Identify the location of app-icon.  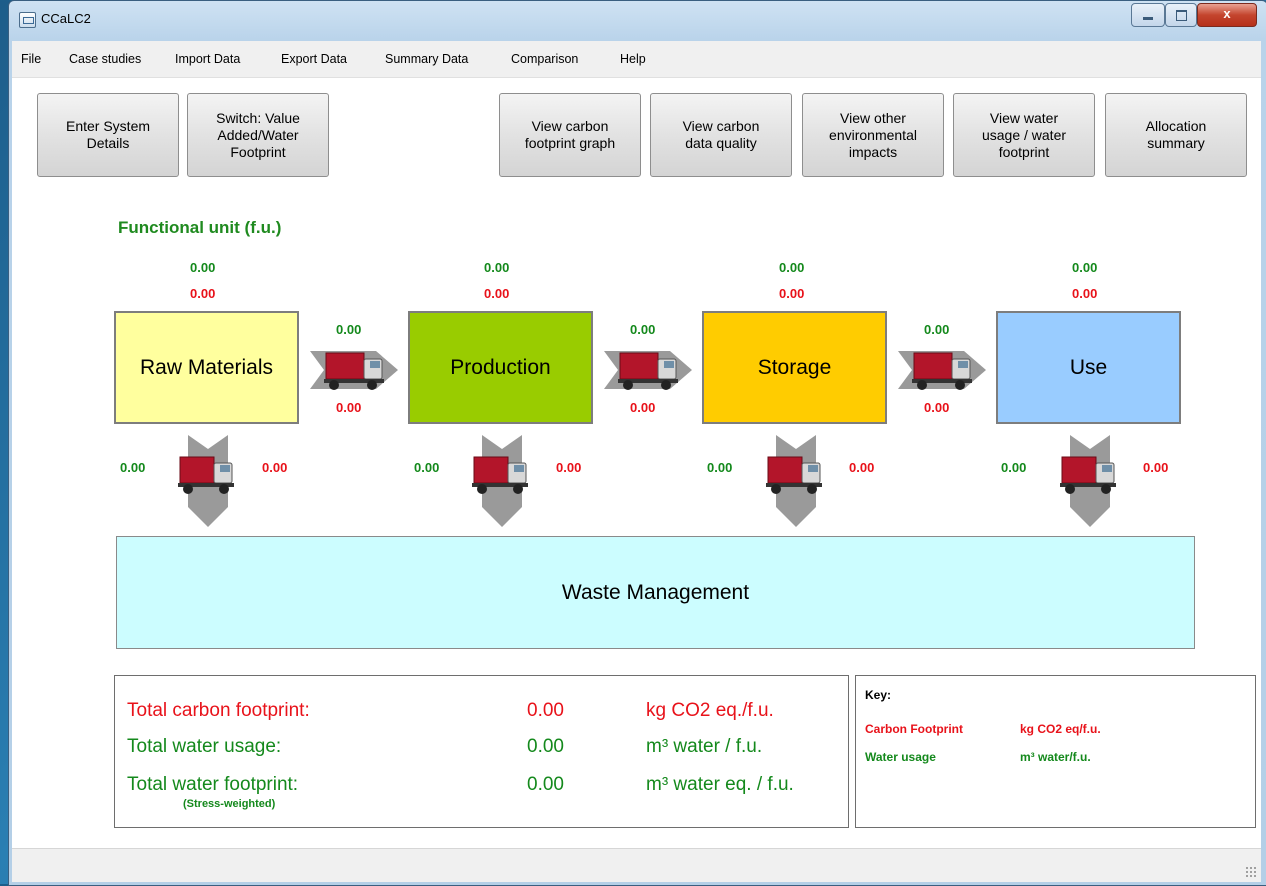
(27, 20).